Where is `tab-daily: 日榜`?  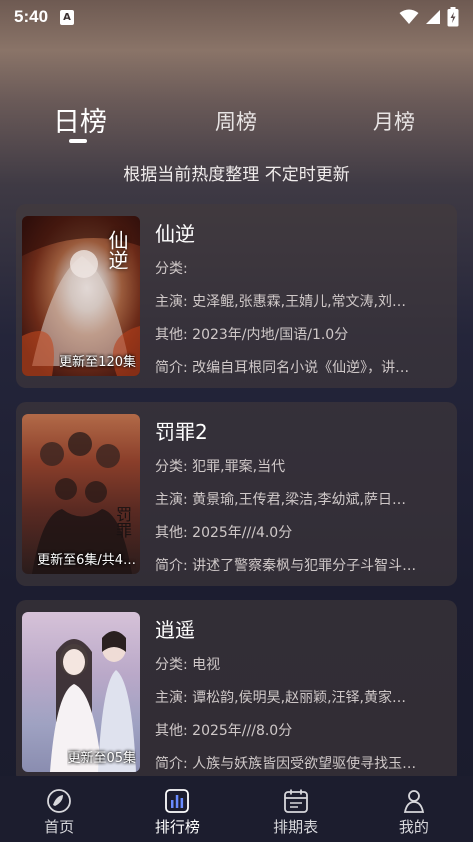 tab-daily: 日榜 is located at coordinates (80, 119).